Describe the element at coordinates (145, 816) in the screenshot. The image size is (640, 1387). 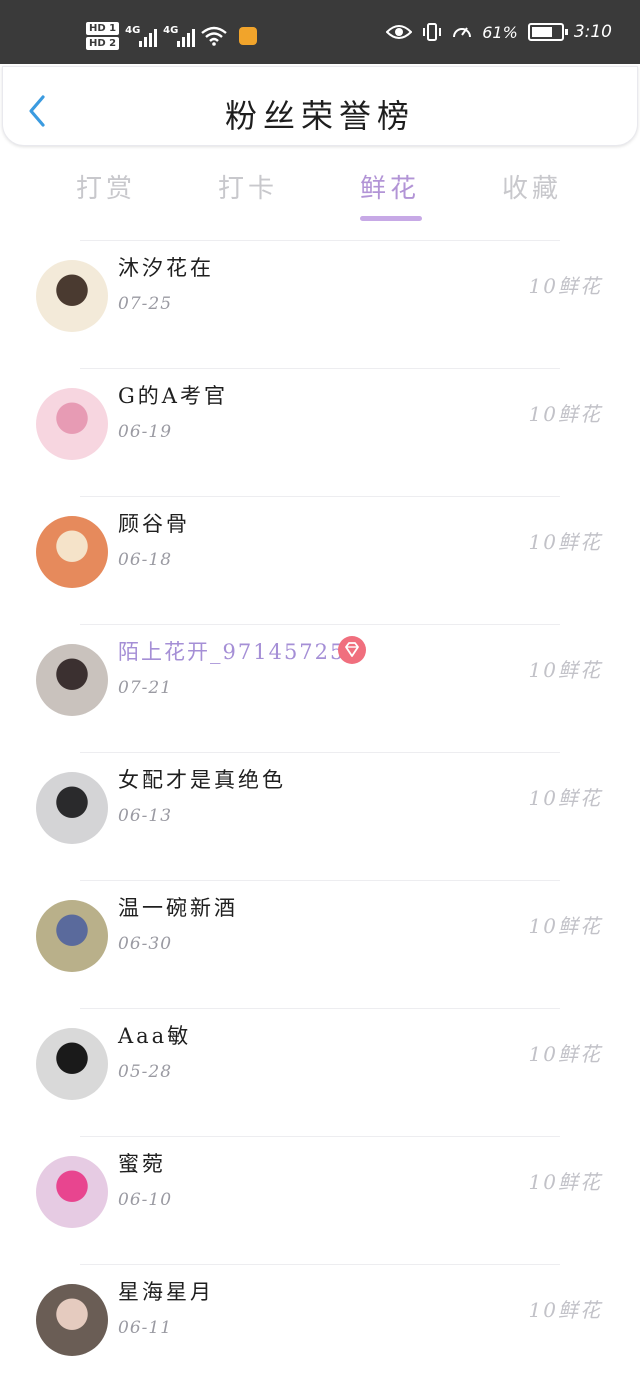
I see `fan-date: 06-13` at that location.